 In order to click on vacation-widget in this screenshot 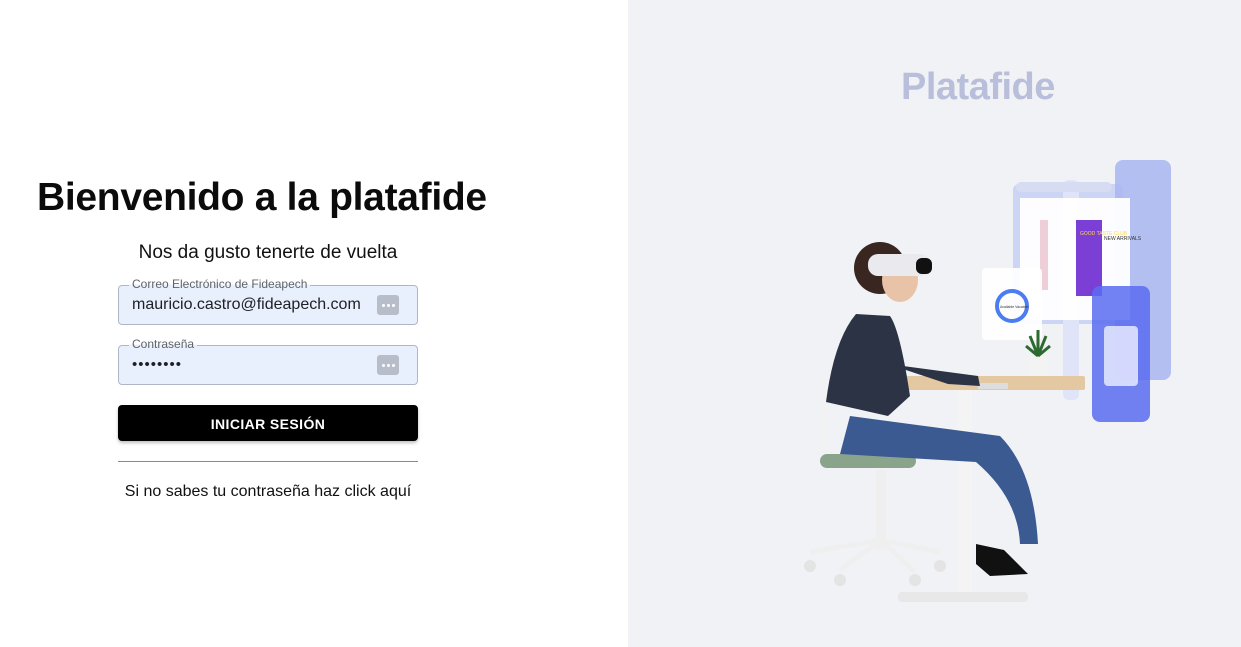, I will do `click(1012, 304)`.